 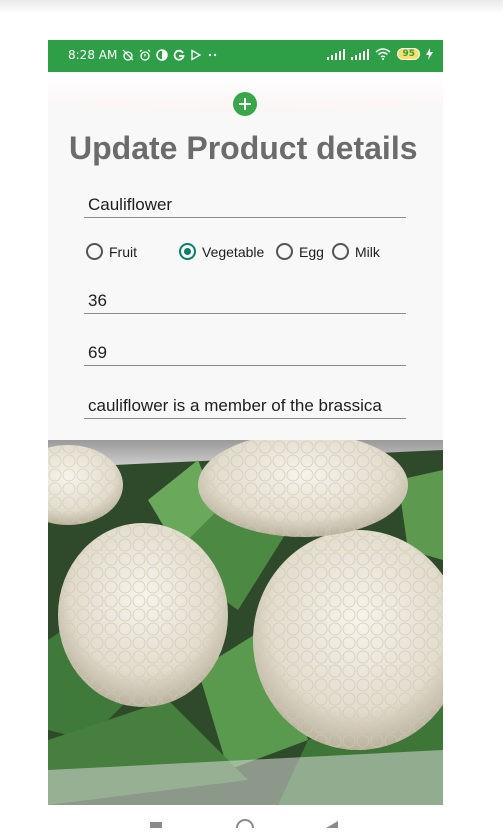 What do you see at coordinates (311, 251) in the screenshot?
I see `radio-egg-label: Egg` at bounding box center [311, 251].